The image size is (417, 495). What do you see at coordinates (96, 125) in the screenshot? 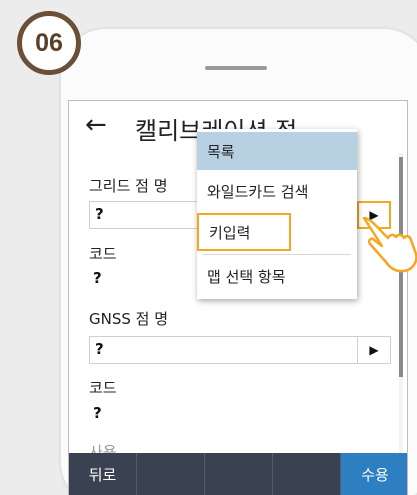
I see `back-arrow-icon: ←` at bounding box center [96, 125].